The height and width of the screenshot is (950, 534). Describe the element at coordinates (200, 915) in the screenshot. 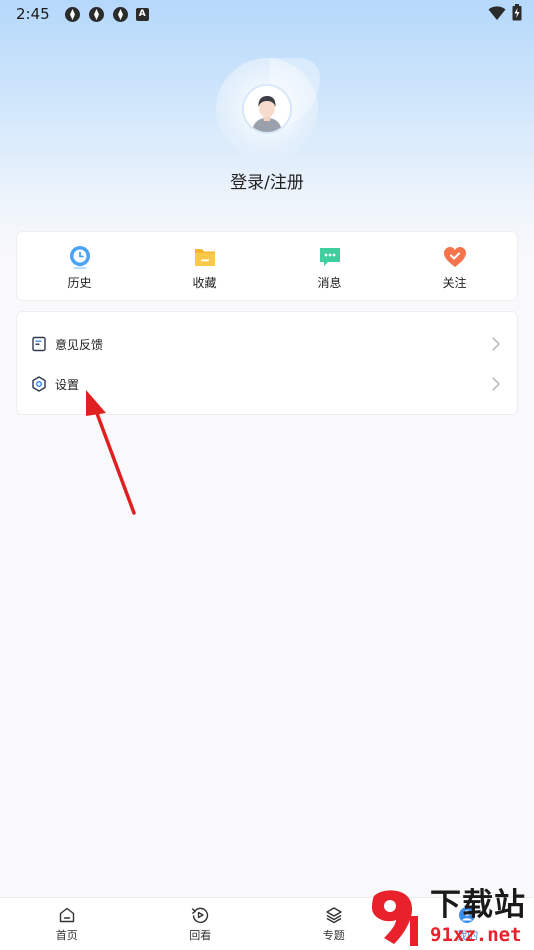

I see `replay-icon` at that location.